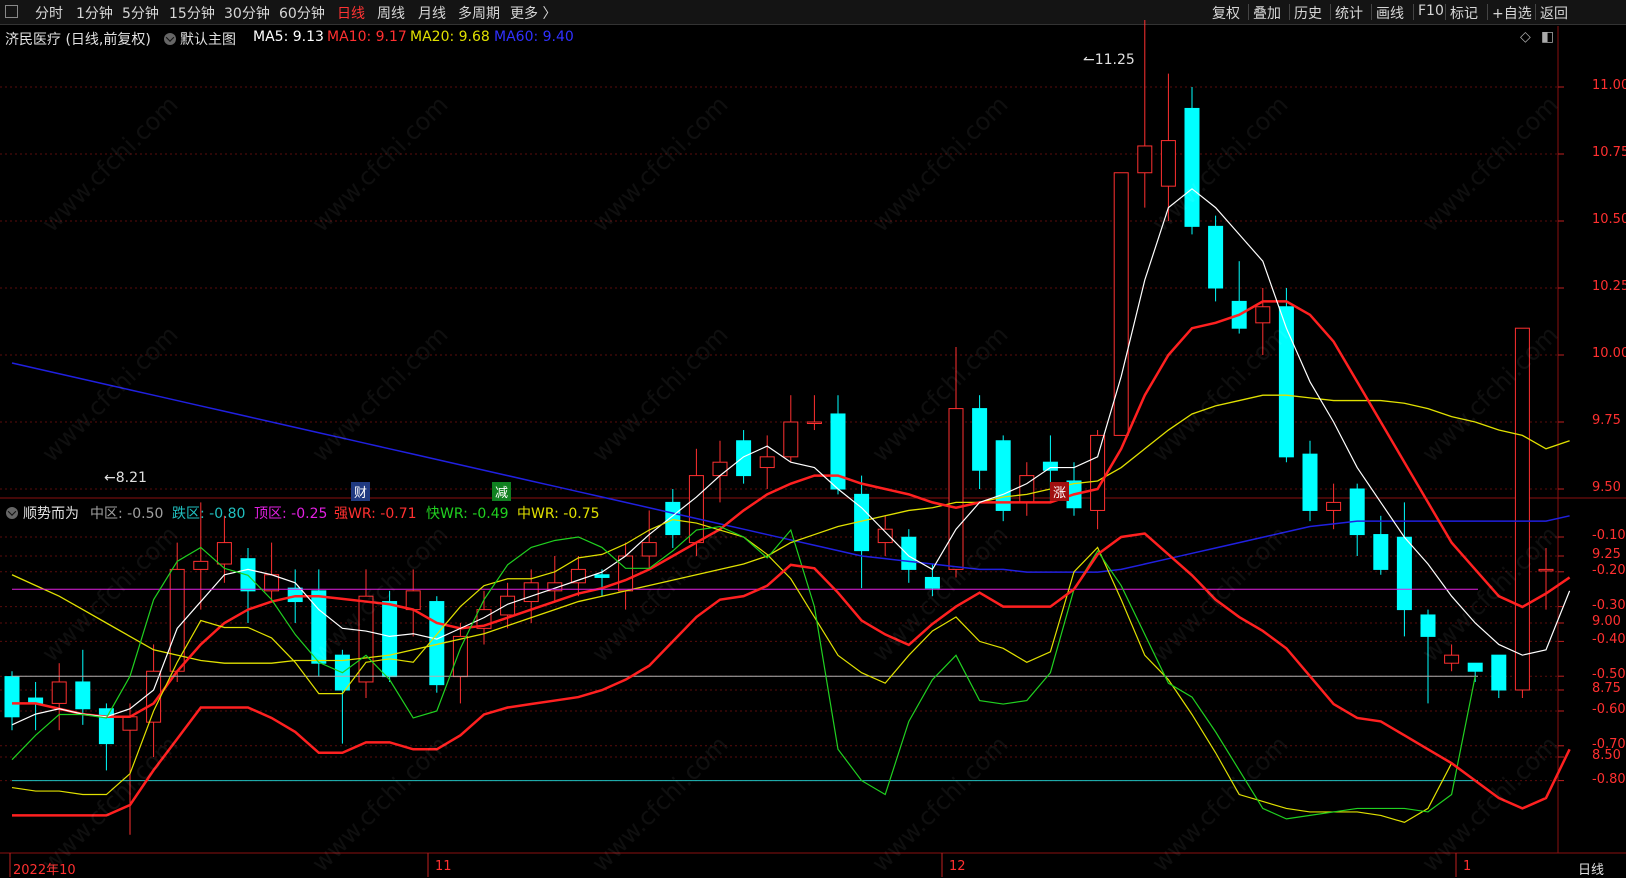 This screenshot has width=1626, height=878. Describe the element at coordinates (375, 514) in the screenshot. I see `strong-wr-label: 强WR: -0.71` at that location.